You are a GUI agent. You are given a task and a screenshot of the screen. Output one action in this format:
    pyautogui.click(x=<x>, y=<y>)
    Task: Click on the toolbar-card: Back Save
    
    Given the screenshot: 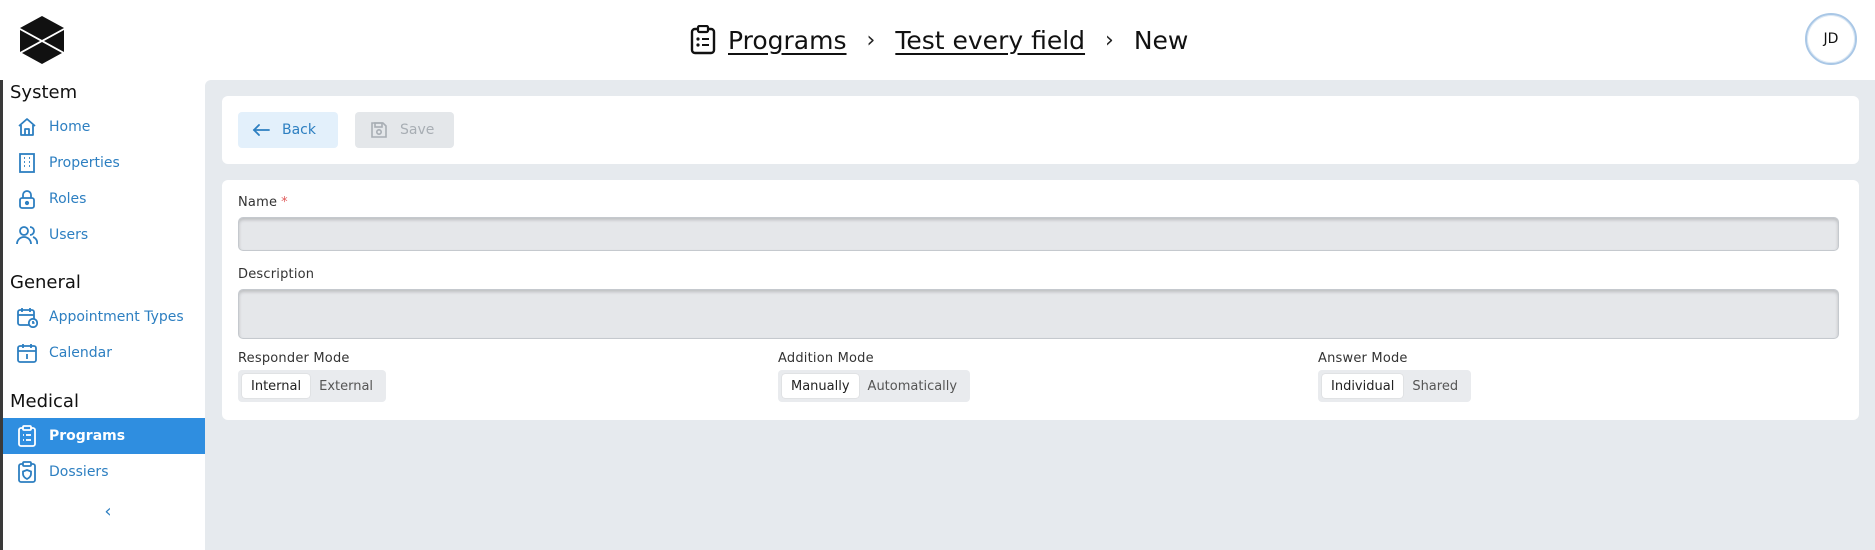 What is the action you would take?
    pyautogui.click(x=1040, y=130)
    